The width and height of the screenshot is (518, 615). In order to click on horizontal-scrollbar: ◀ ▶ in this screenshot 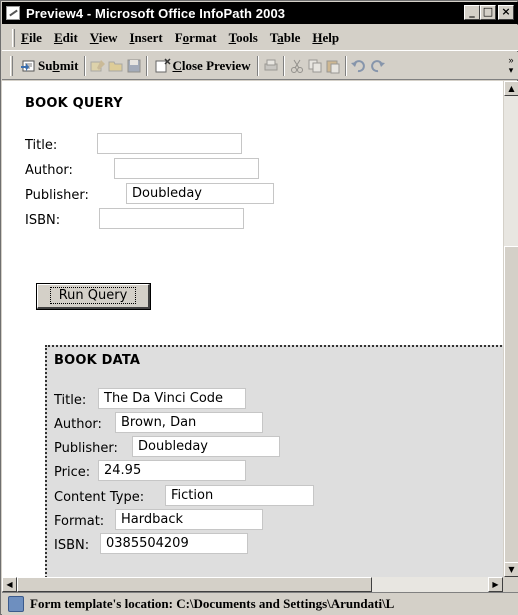, I will do `click(252, 584)`.